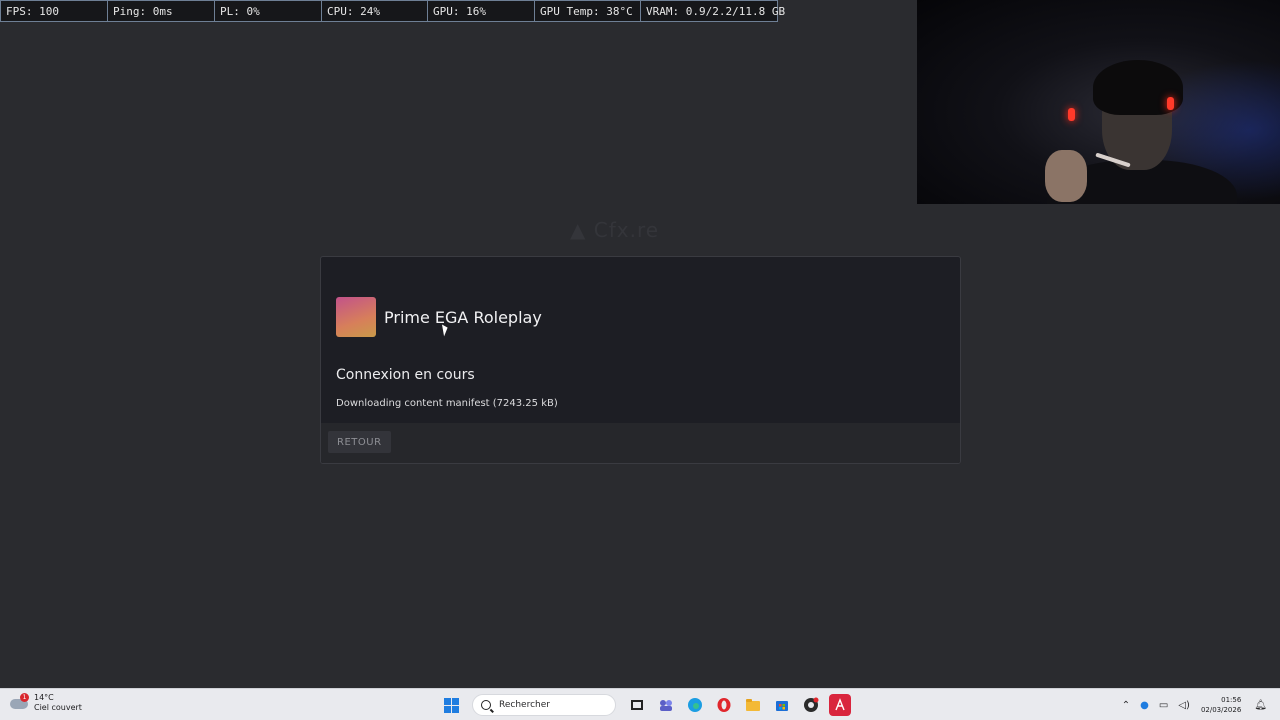  I want to click on windows-start-icon, so click(451, 705).